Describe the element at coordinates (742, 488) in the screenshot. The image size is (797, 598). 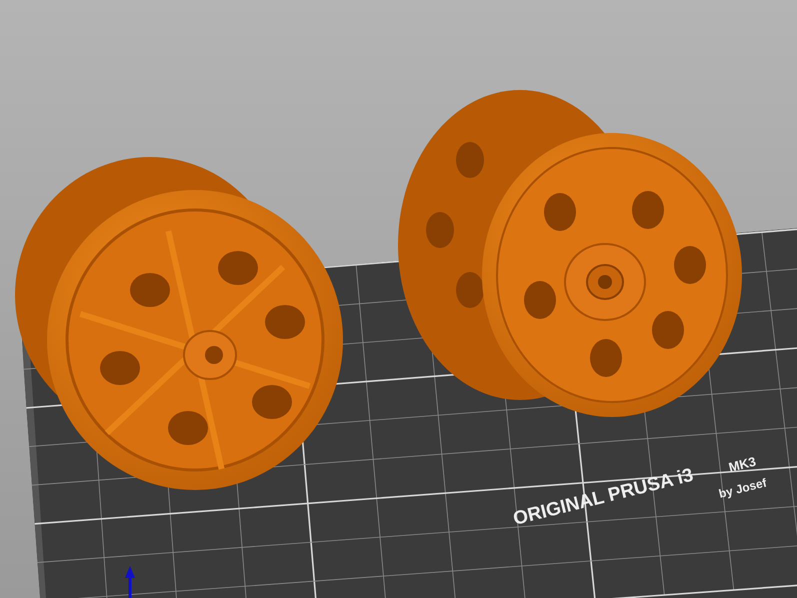
I see `bed-credit-label: by Josef` at that location.